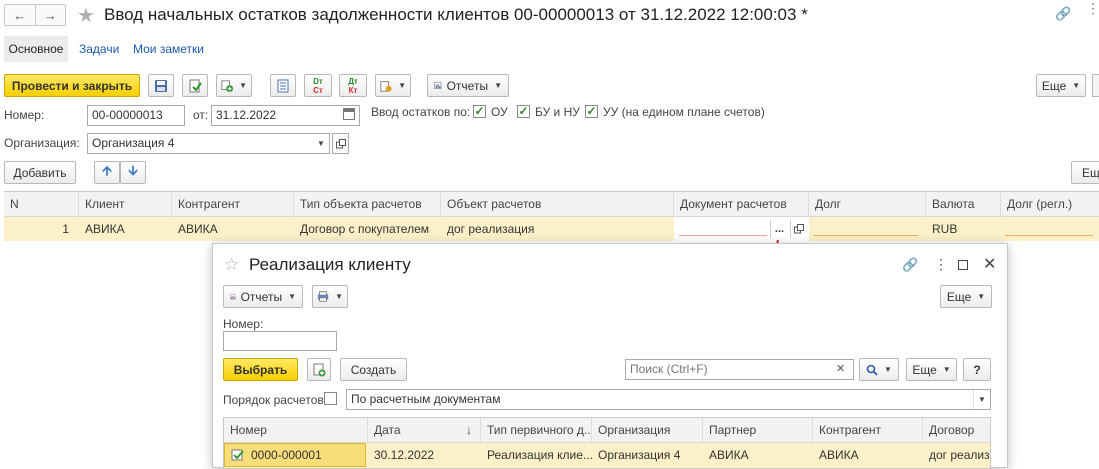  I want to click on number-field: 00-00000013, so click(136, 115).